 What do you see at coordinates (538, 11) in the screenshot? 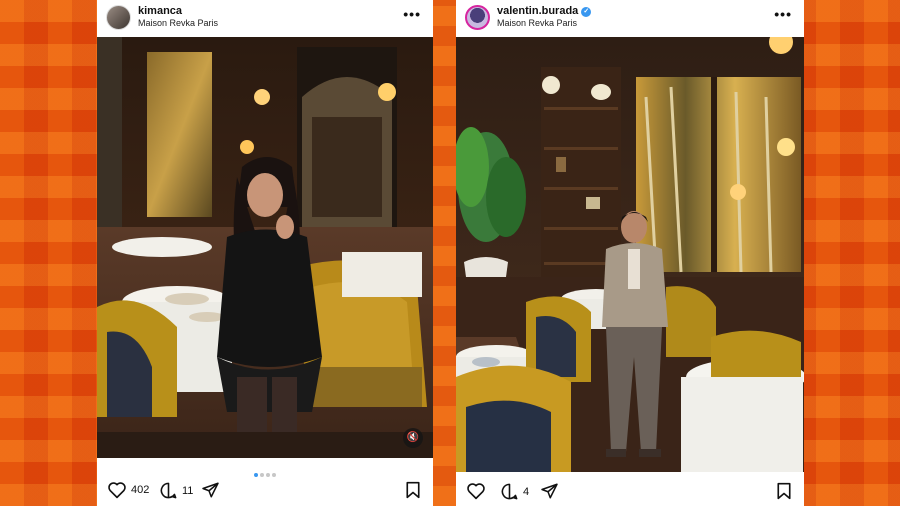
I see `post-username-text: valentin.burada` at bounding box center [538, 11].